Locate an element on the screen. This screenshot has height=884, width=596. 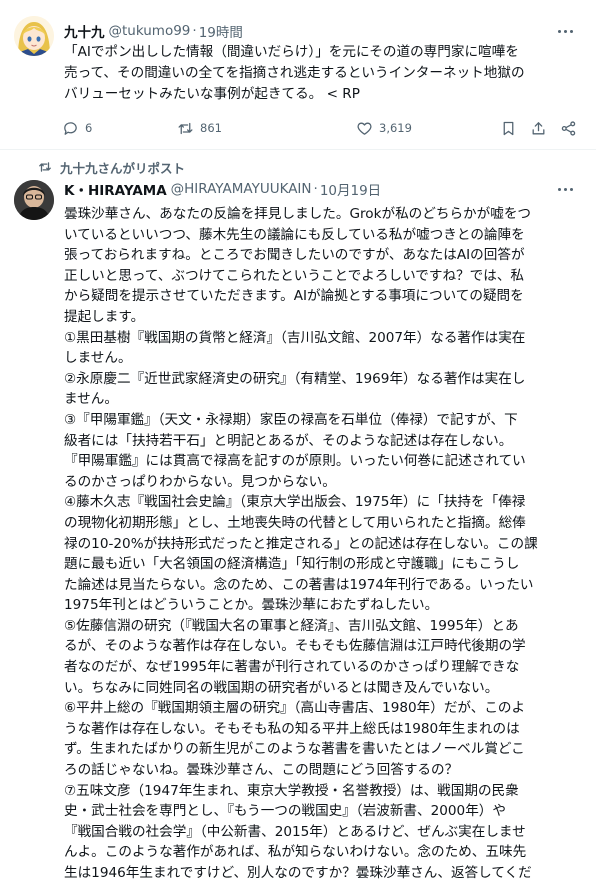
text-line: 生は1946年生まれですけど、別人なのですか？曇珠沙華さん、返答してくだ is located at coordinates (298, 873).